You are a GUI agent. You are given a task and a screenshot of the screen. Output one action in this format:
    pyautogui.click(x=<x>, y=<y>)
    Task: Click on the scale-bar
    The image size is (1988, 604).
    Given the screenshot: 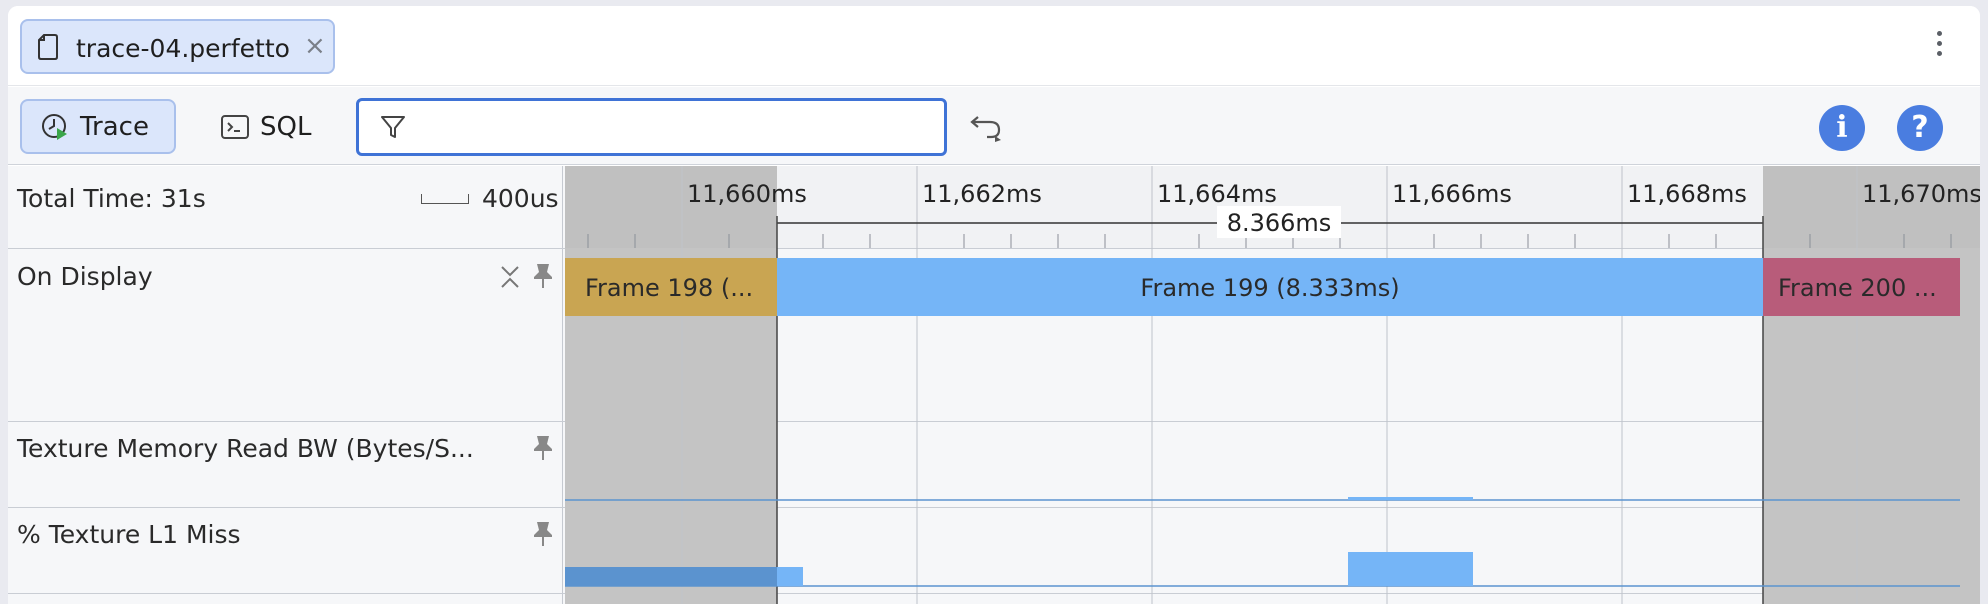 What is the action you would take?
    pyautogui.click(x=445, y=199)
    